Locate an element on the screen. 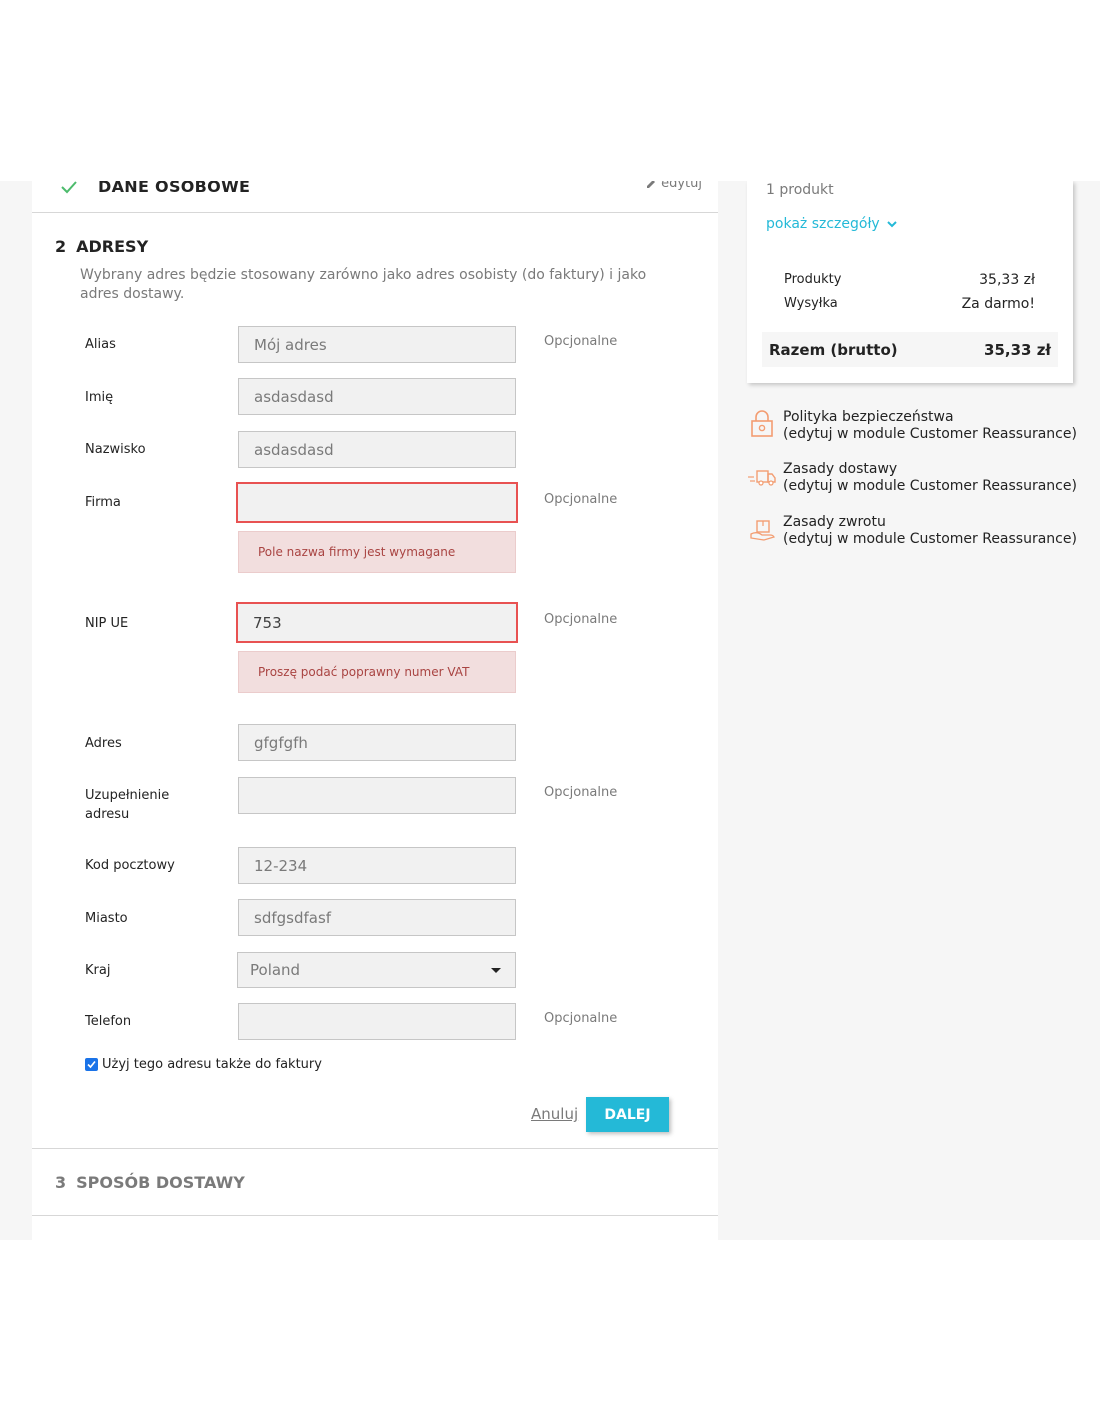 The height and width of the screenshot is (1422, 1100). use-for-invoice-checkbox-row: Użyj tego adresu także do faktury is located at coordinates (203, 1064).